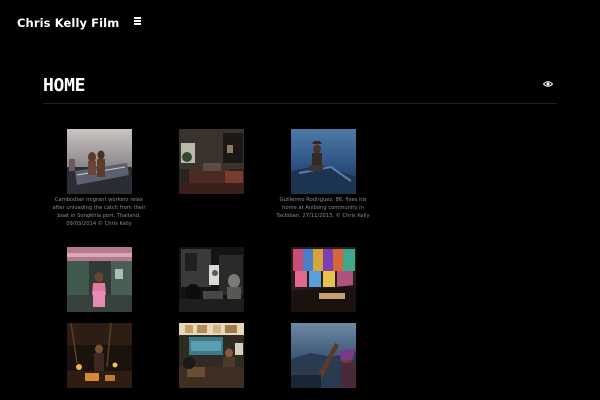 The width and height of the screenshot is (600, 400). I want to click on page-title: HOME, so click(64, 85).